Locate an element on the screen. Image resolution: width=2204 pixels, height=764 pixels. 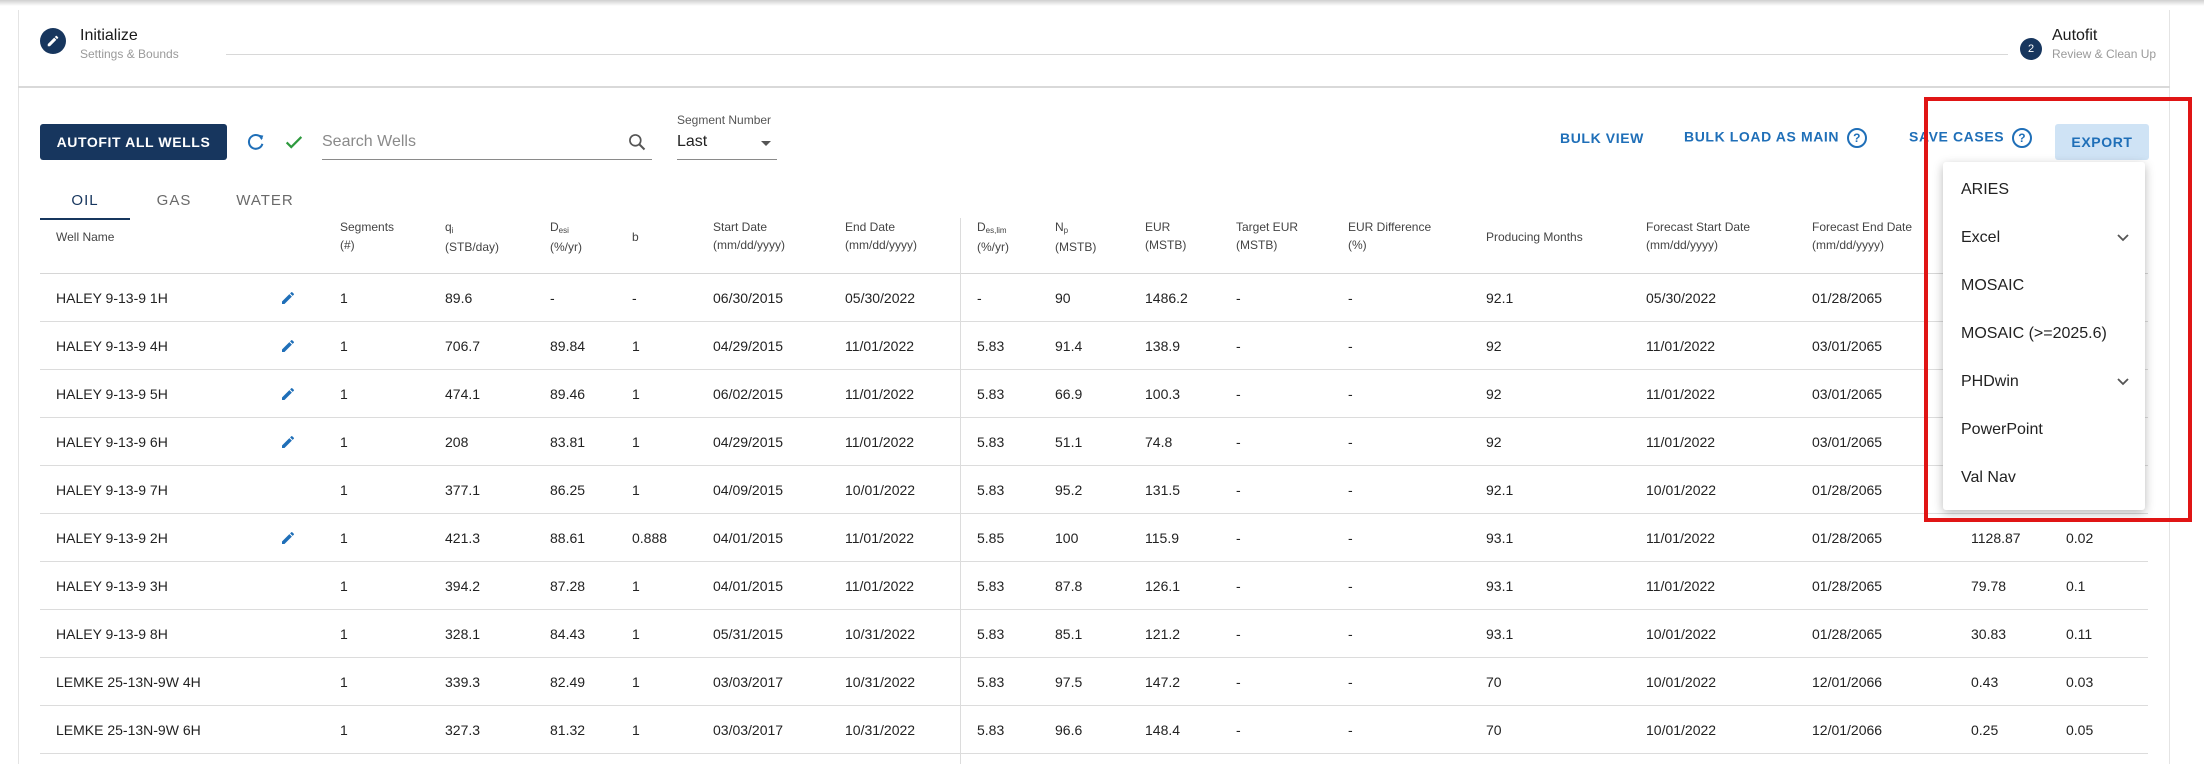
col-qi: qi (STB/day) is located at coordinates (472, 237).